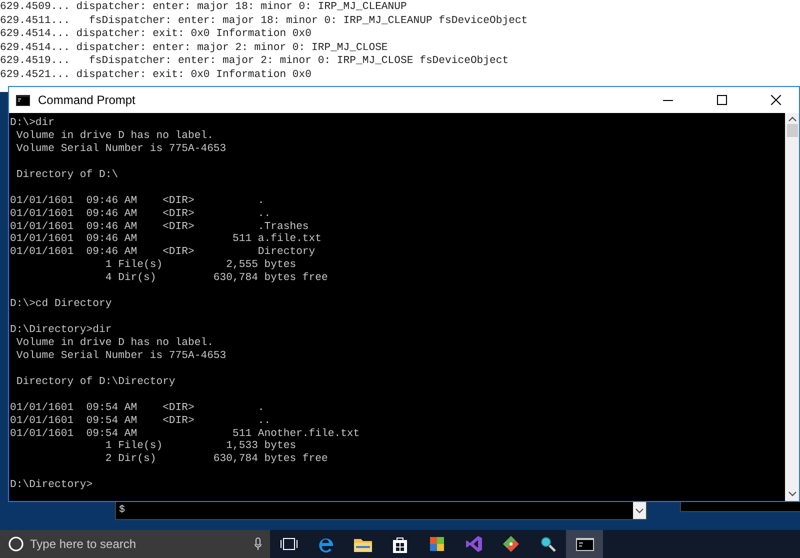 The image size is (800, 558). I want to click on shell-prompt: $, so click(122, 511).